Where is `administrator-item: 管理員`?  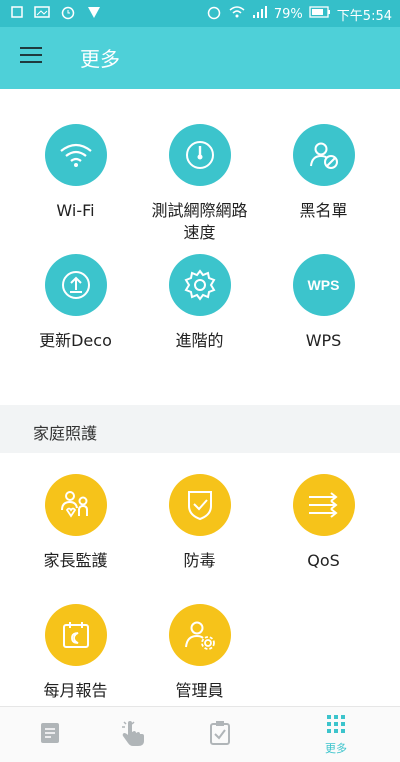
administrator-item: 管理員 is located at coordinates (199, 653).